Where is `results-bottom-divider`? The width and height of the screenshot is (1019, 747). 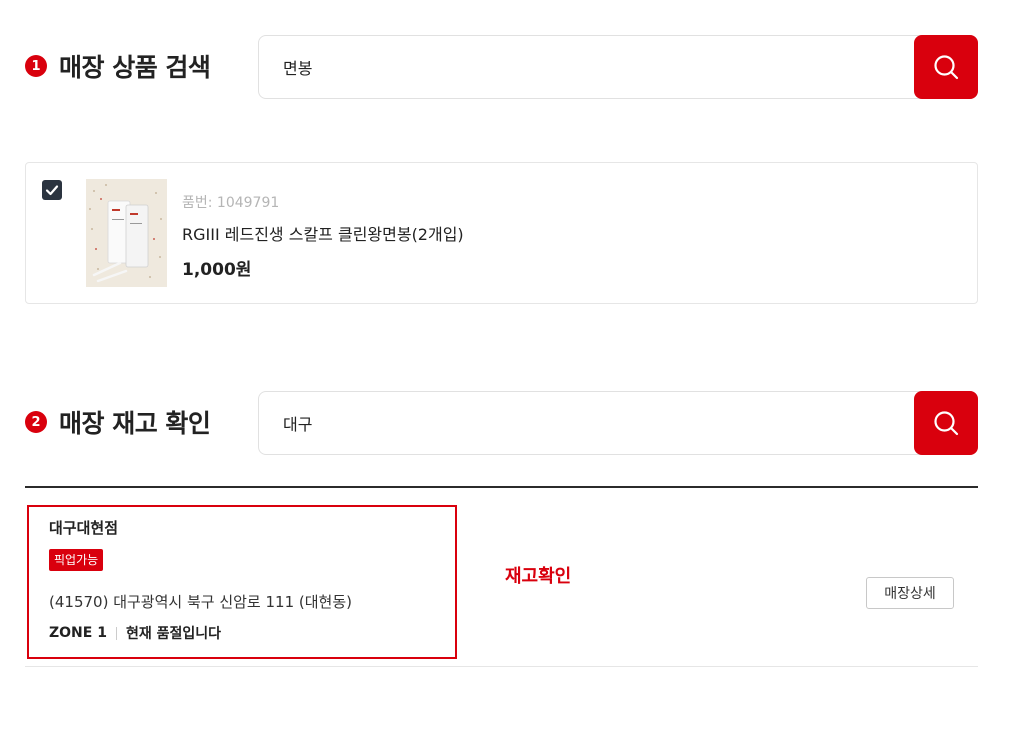
results-bottom-divider is located at coordinates (501, 666).